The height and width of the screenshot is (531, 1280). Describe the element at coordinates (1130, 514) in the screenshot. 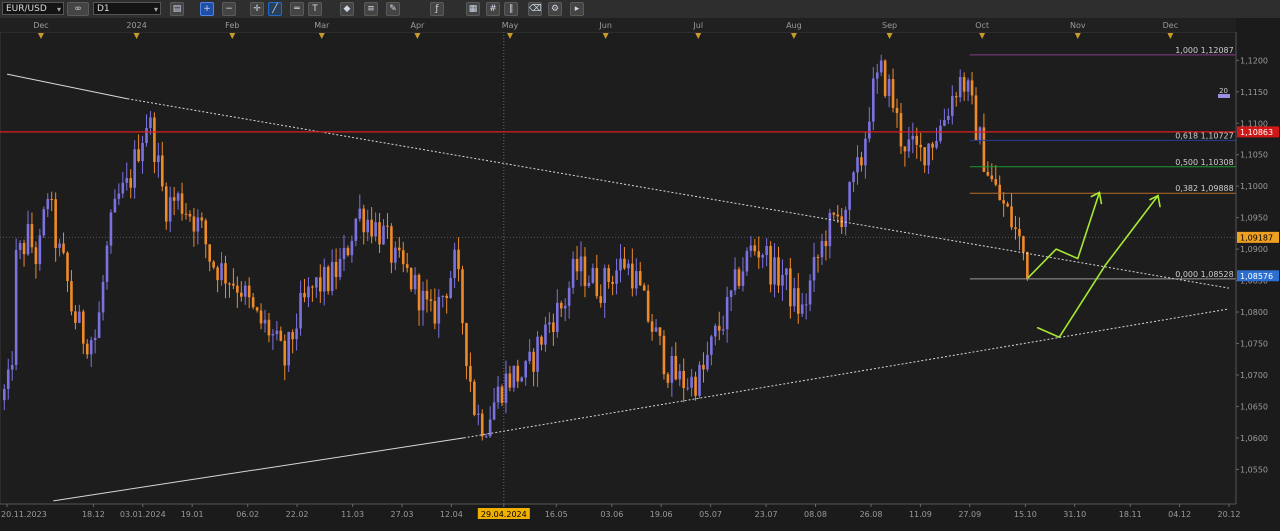

I see `date-tick-label: 18.11` at that location.